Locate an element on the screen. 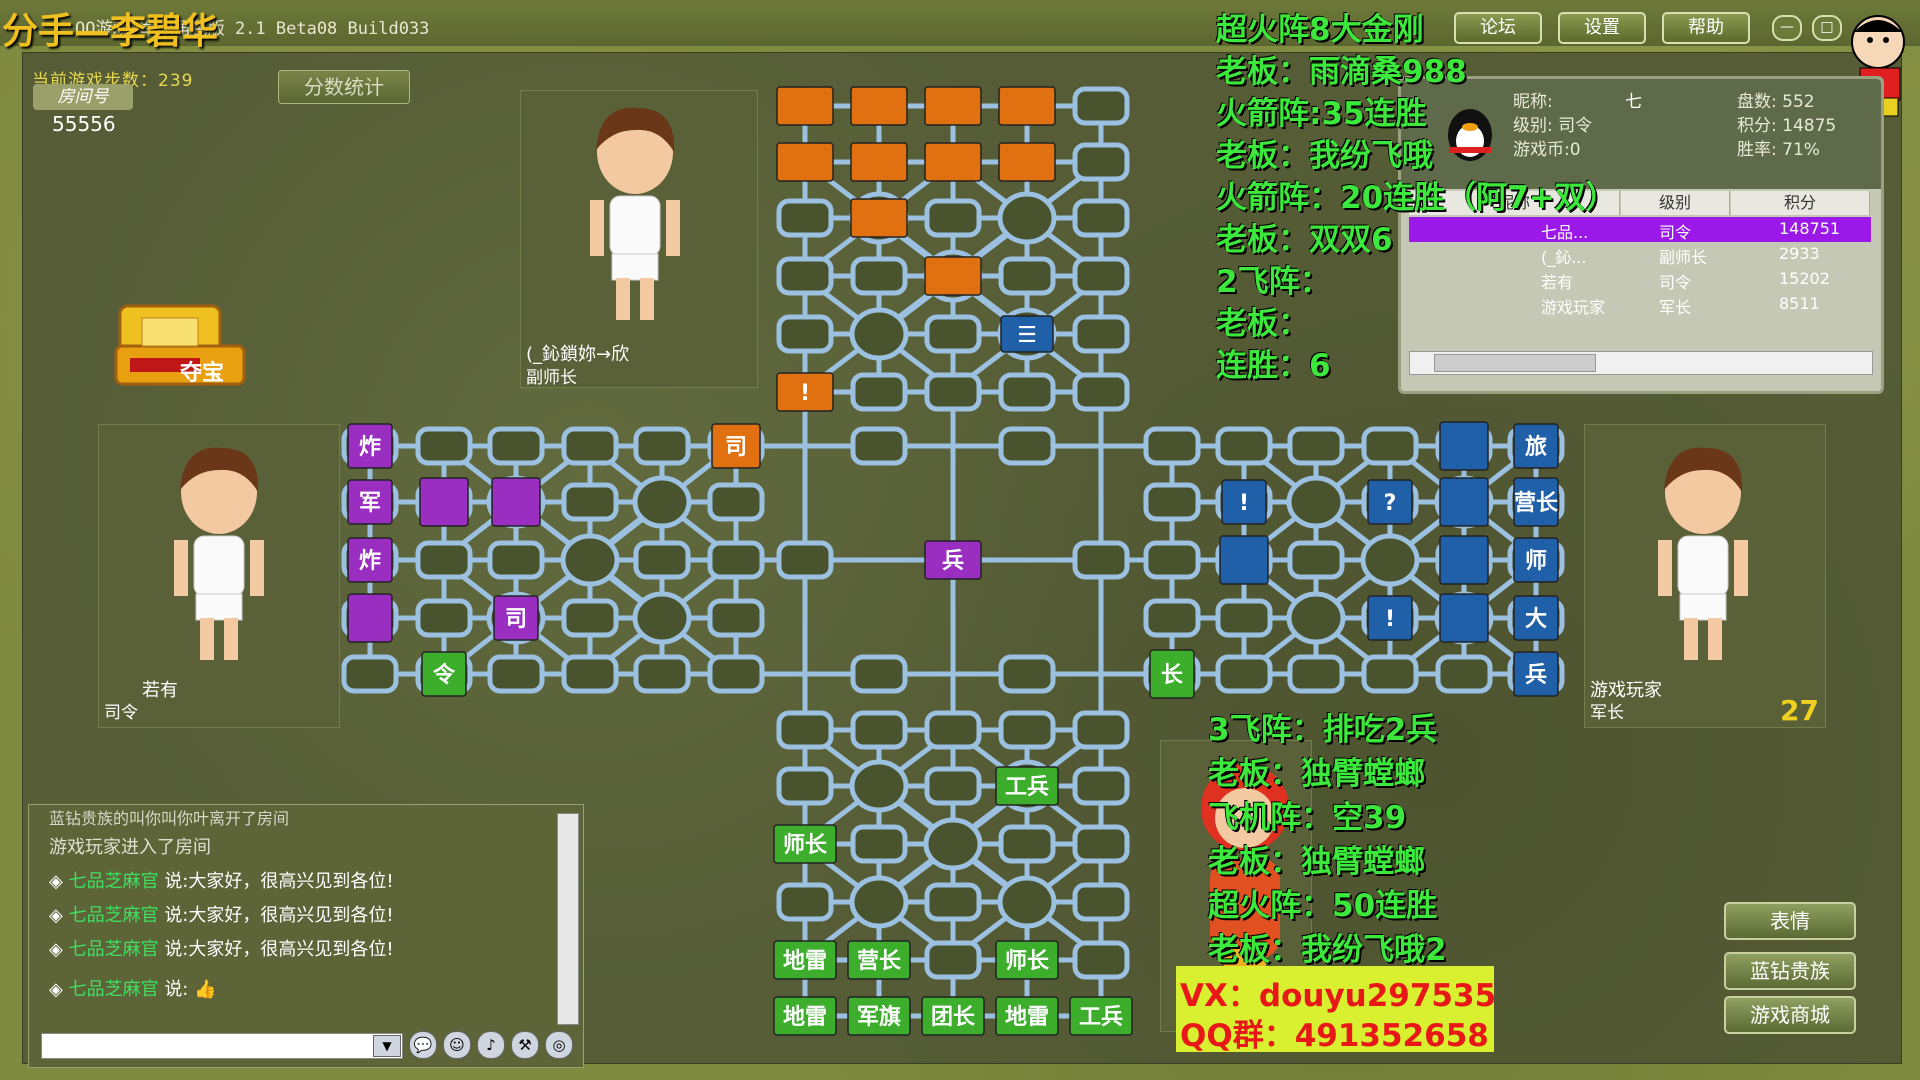  bubble-icon: 💬 is located at coordinates (423, 1045).